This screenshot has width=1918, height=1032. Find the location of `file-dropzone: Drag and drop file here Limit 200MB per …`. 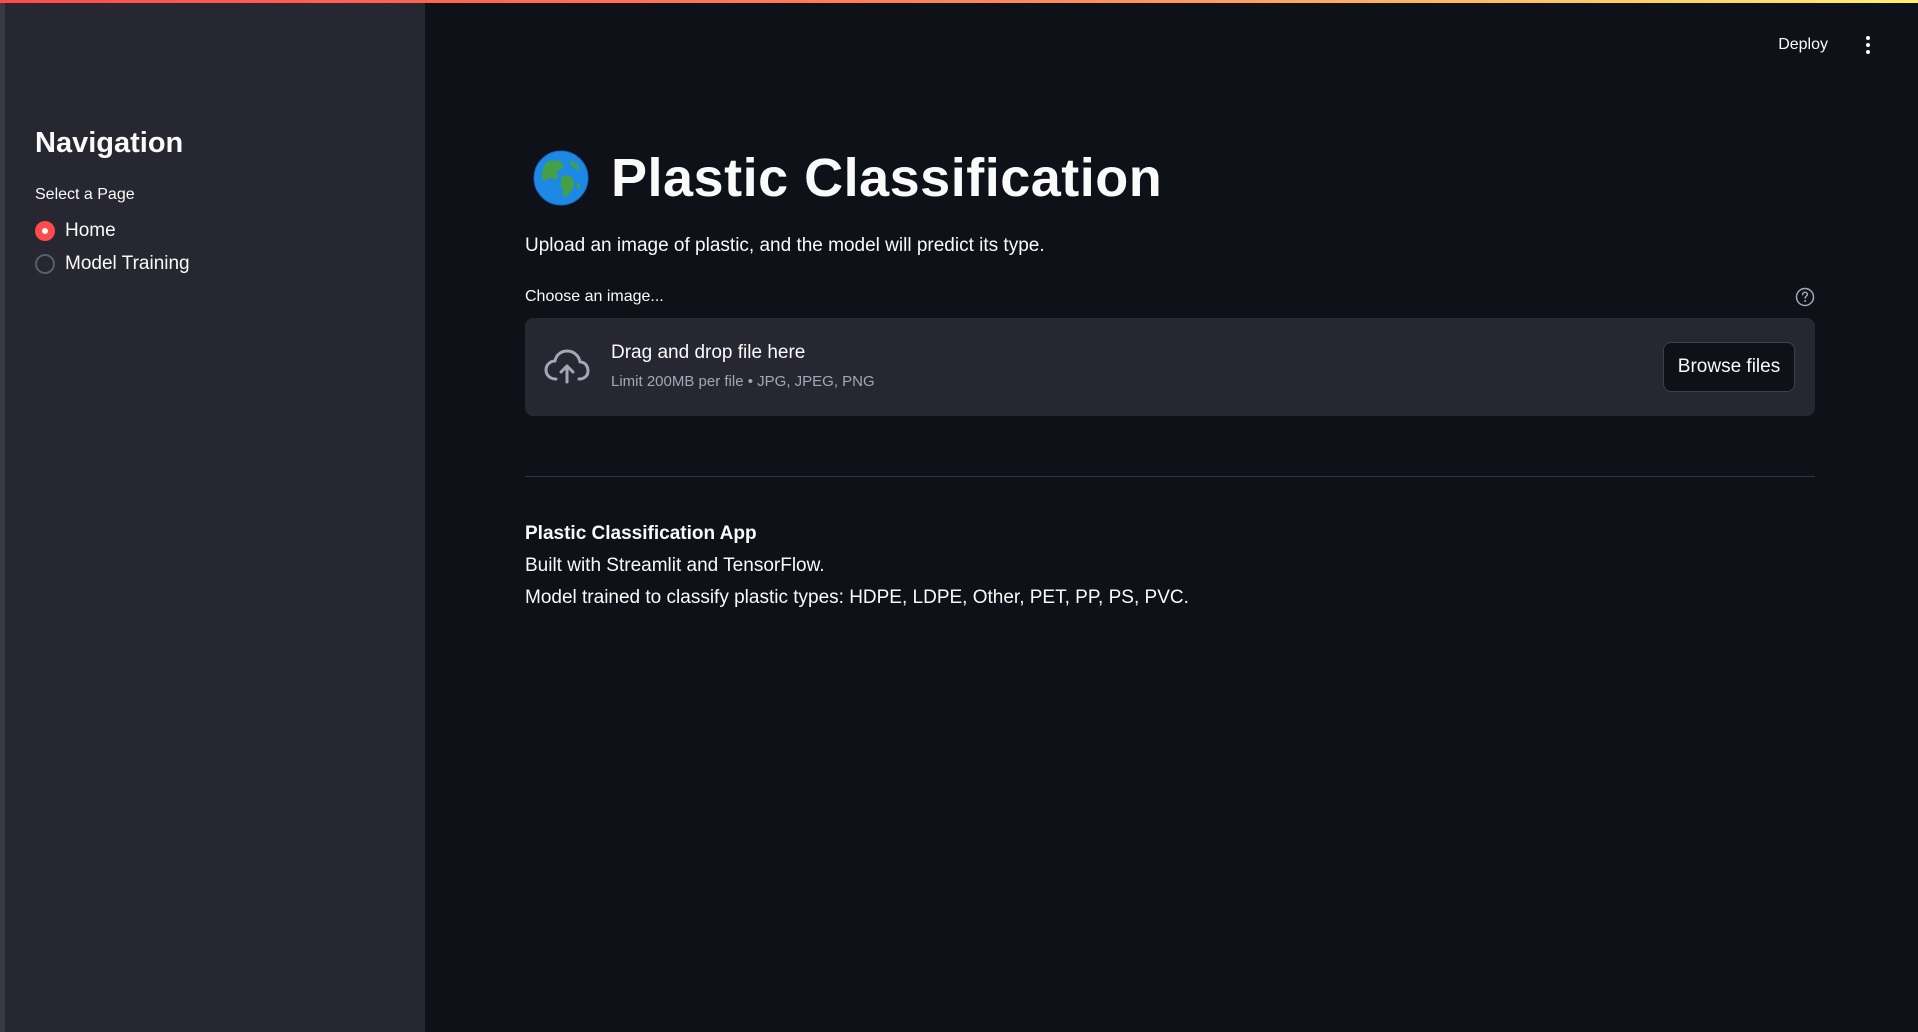

file-dropzone: Drag and drop file here Limit 200MB per … is located at coordinates (1170, 367).